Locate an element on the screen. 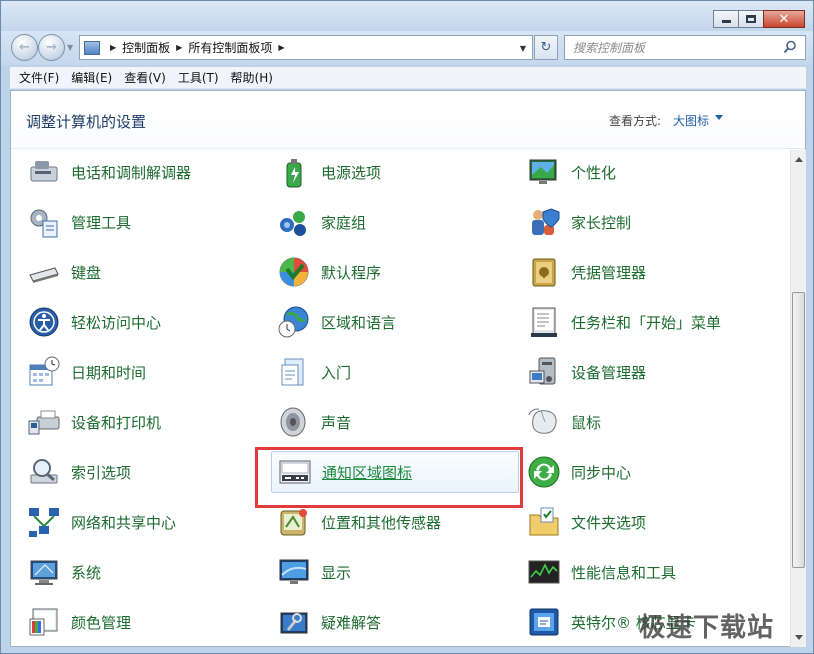 This screenshot has width=814, height=654. credential-vault-icon is located at coordinates (544, 272).